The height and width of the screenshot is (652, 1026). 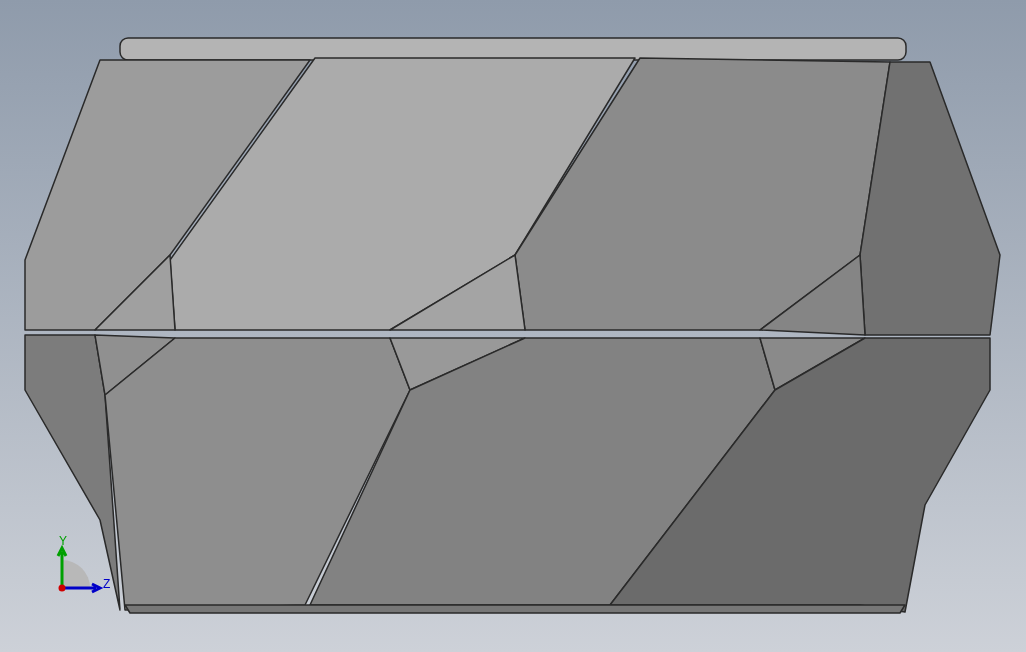 I want to click on axis-label: Y, so click(x=63, y=541).